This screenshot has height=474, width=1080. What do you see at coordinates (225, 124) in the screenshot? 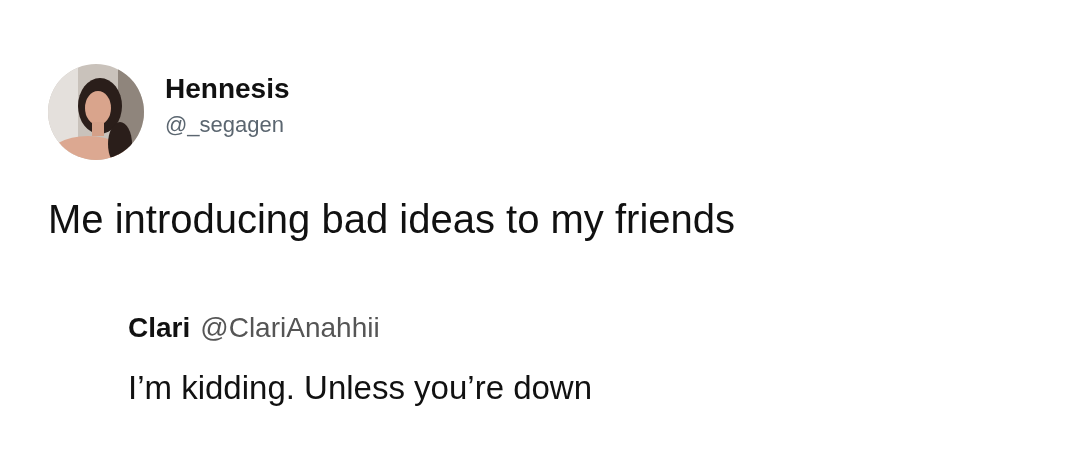
I see `user-handle: @_segagen` at bounding box center [225, 124].